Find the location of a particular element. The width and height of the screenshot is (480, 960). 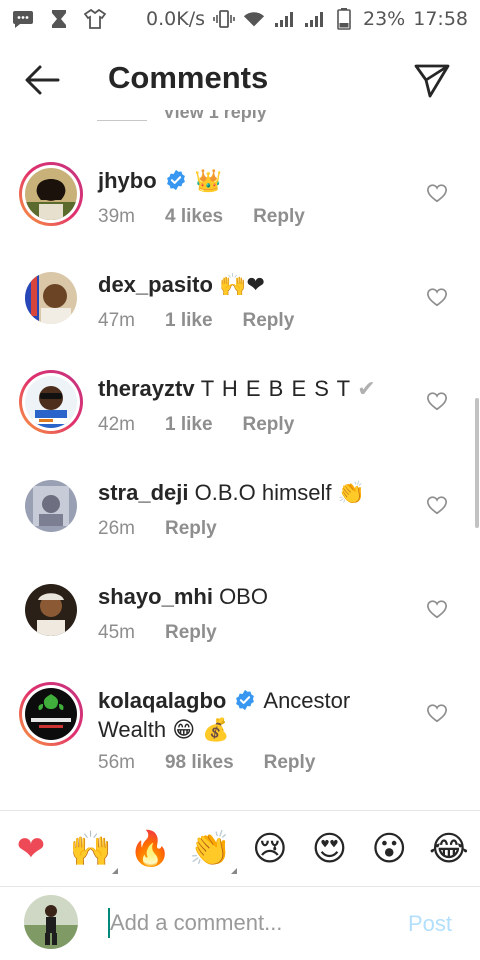

paper-plane-icon is located at coordinates (432, 81).